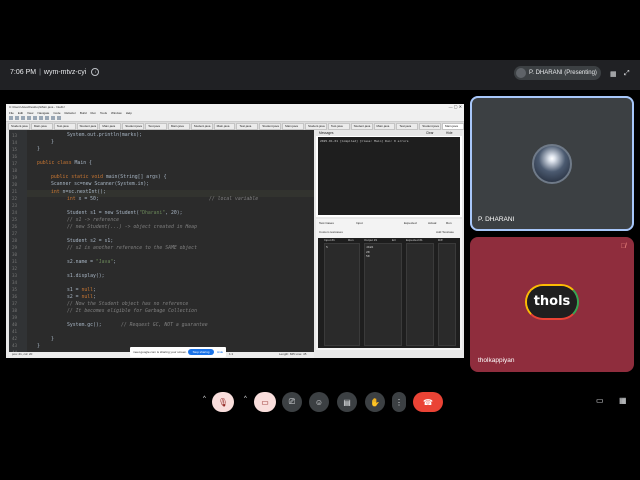  Describe the element at coordinates (449, 133) in the screenshot. I see `messages-hide-button: Hide` at that location.